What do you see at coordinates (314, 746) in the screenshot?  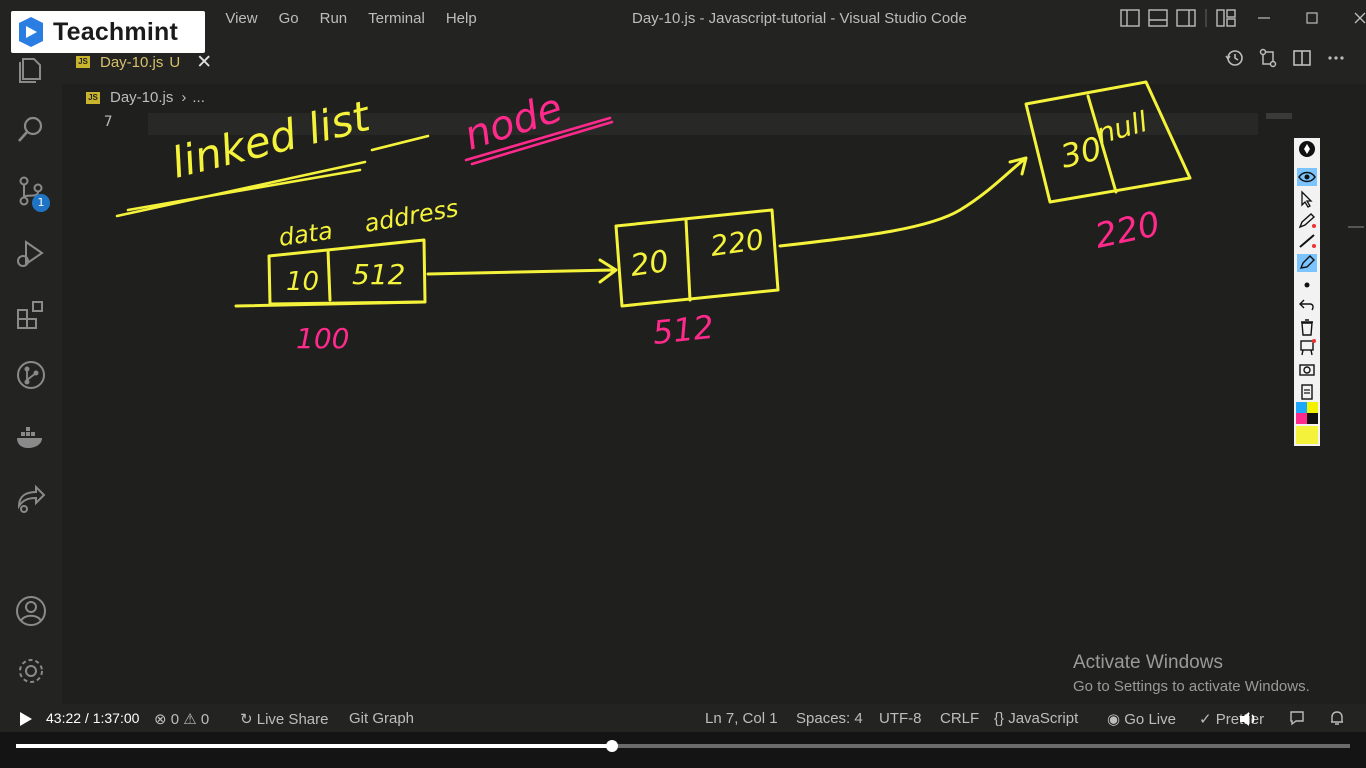 I see `video-progress-fill` at bounding box center [314, 746].